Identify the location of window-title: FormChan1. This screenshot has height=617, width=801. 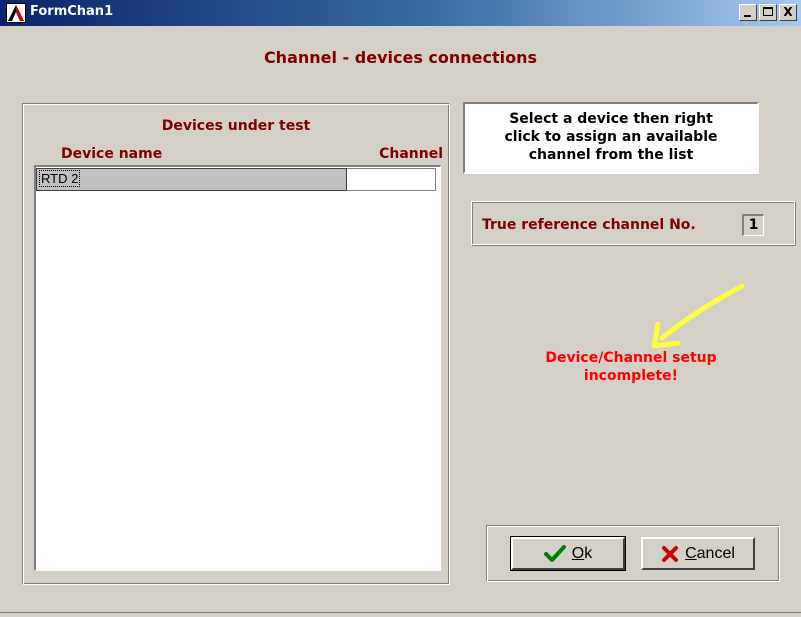
(72, 11).